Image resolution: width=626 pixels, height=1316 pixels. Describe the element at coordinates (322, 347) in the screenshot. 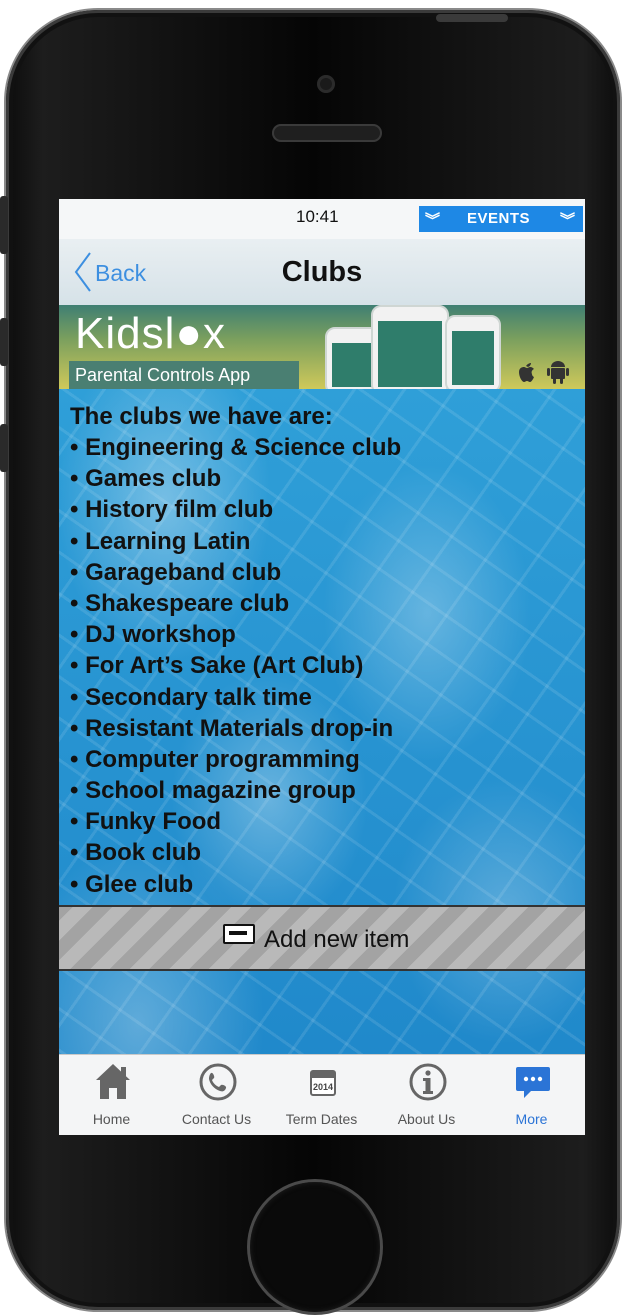

I see `kidslox-banner: Kidsl●x Parental Controls App` at that location.